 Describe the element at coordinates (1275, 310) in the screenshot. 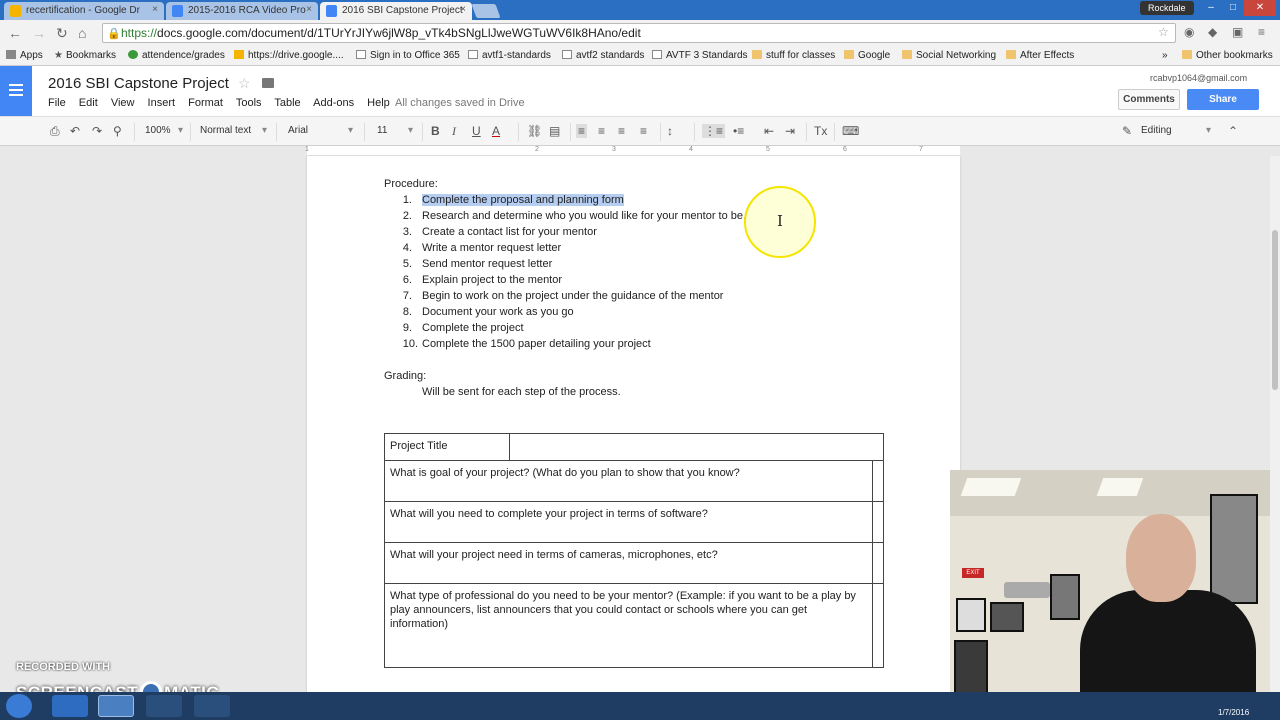

I see `scrollbar-thumb` at that location.